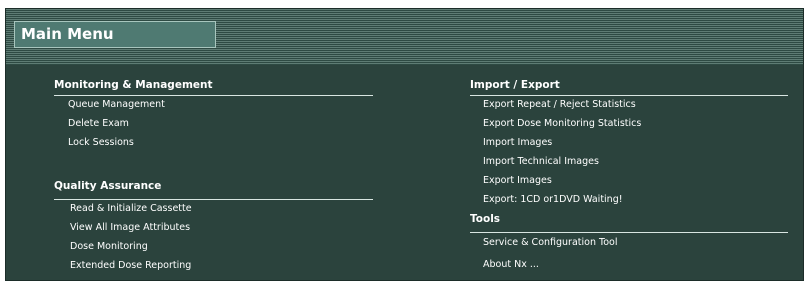 This screenshot has height=285, width=806. What do you see at coordinates (515, 85) in the screenshot?
I see `heading-import-export: Import / Export` at bounding box center [515, 85].